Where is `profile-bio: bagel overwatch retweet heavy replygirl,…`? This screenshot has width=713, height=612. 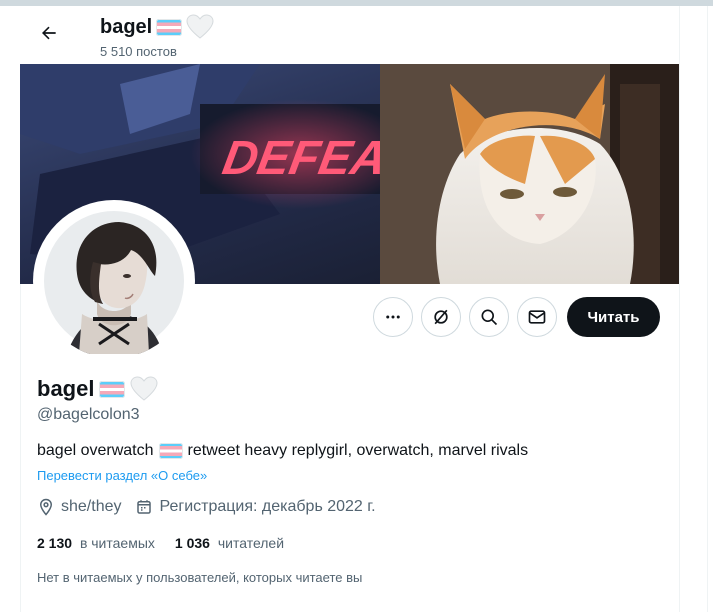 profile-bio: bagel overwatch retweet heavy replygirl,… is located at coordinates (282, 451).